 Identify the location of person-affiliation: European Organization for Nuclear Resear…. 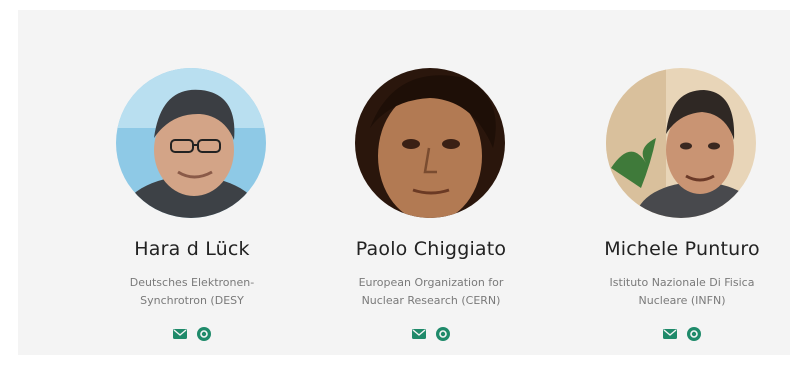
(431, 292).